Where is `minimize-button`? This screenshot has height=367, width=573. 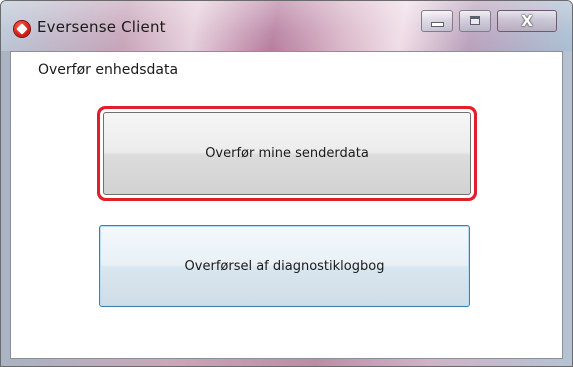
minimize-button is located at coordinates (437, 21).